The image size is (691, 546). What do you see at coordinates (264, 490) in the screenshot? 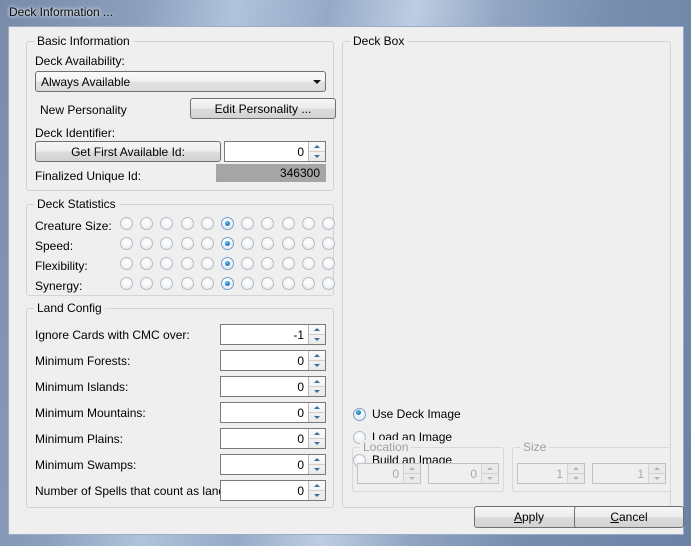
I see `land-value-6: 0` at bounding box center [264, 490].